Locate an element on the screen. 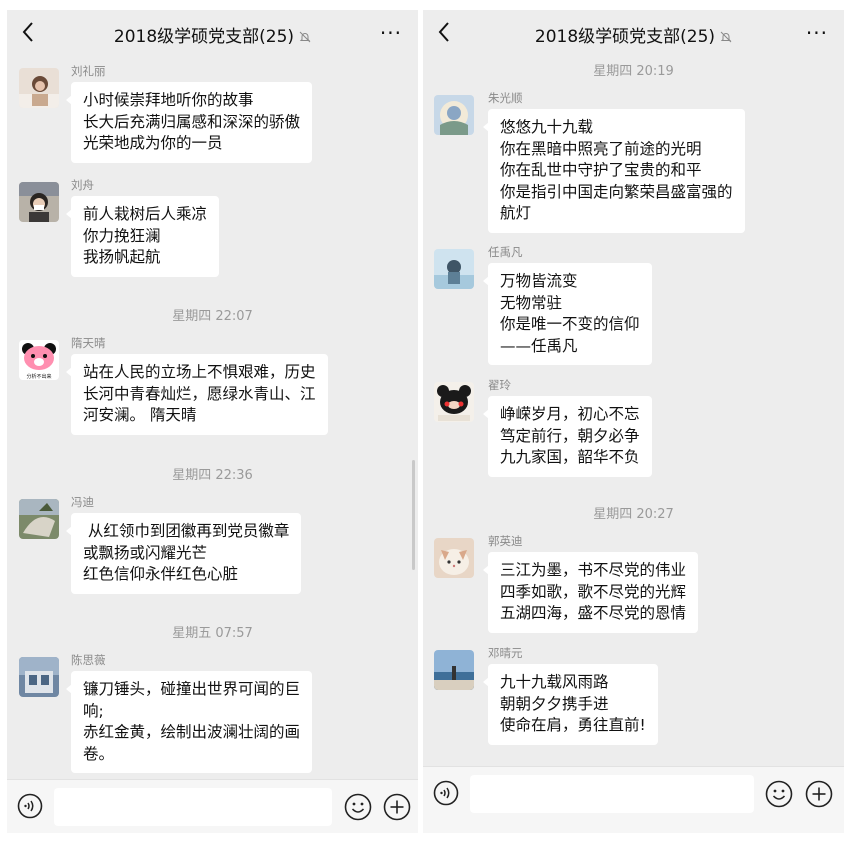 Image resolution: width=854 pixels, height=843 pixels. message-line: 你在乱世中守护了宝贵的和平 is located at coordinates (601, 170).